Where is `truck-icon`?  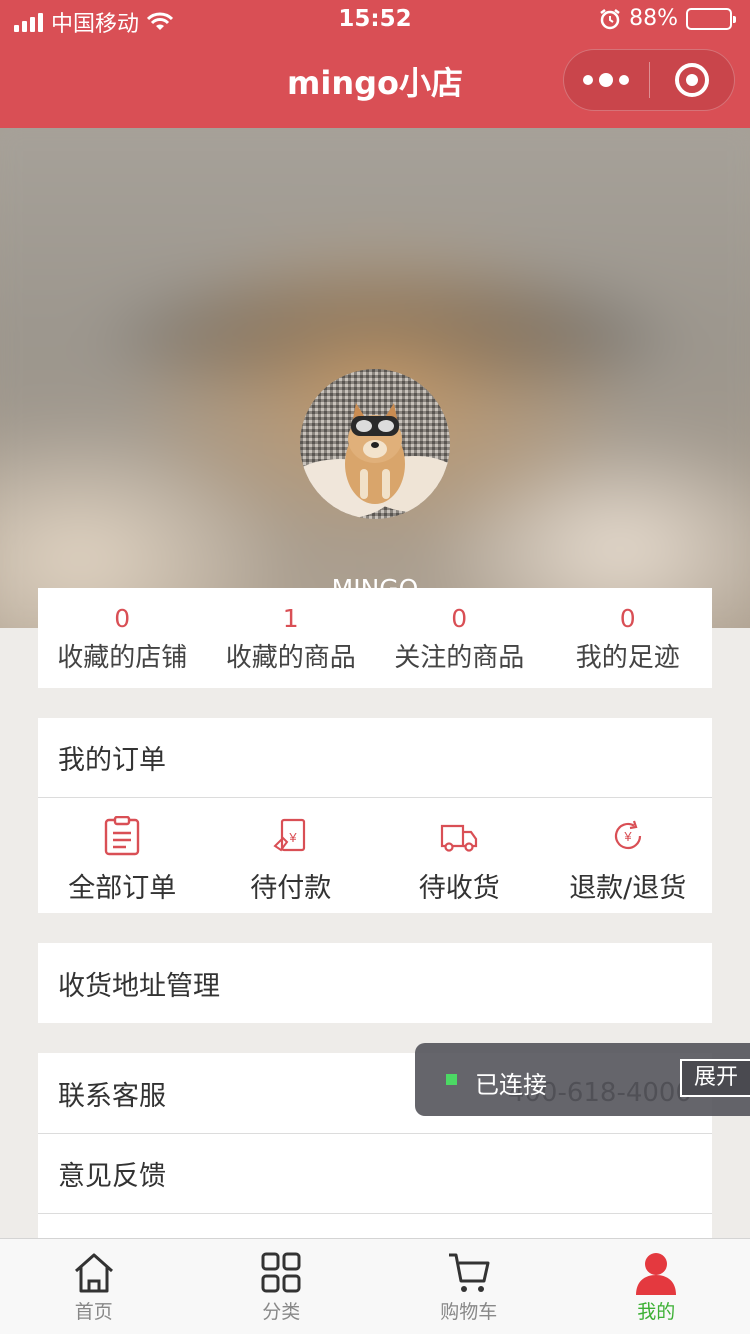 truck-icon is located at coordinates (459, 838).